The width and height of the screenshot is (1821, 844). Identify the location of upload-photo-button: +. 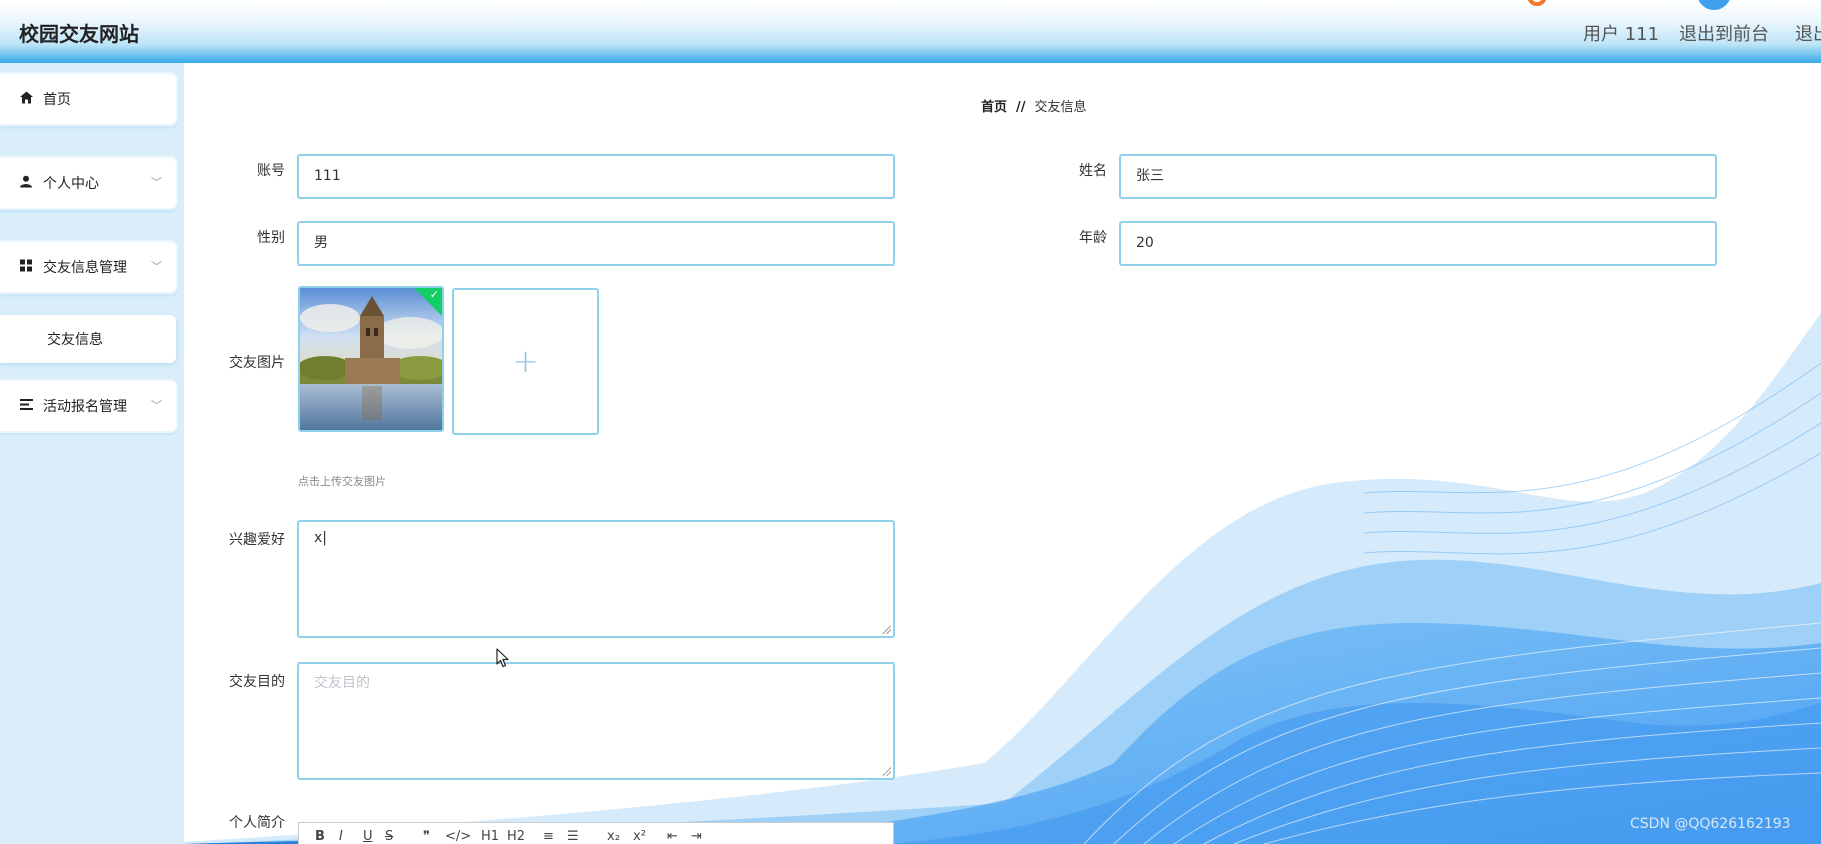
(525, 361).